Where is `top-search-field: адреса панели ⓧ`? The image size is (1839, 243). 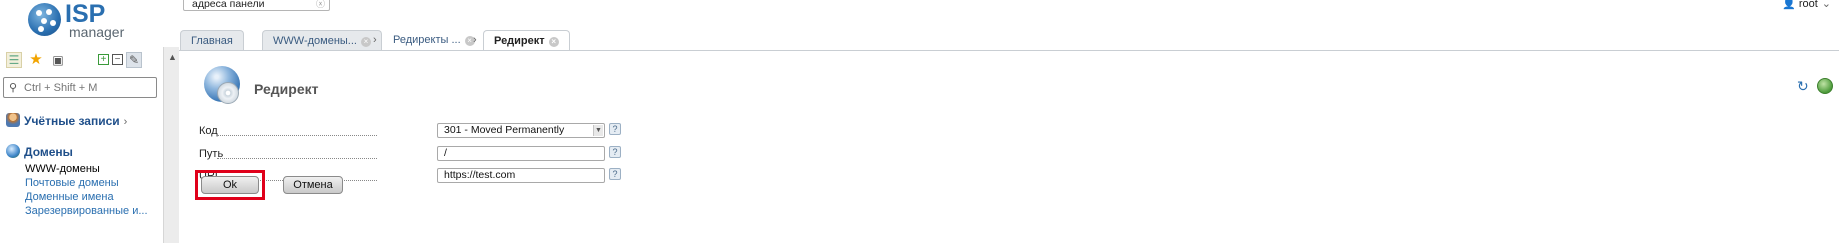 top-search-field: адреса панели ⓧ is located at coordinates (256, 5).